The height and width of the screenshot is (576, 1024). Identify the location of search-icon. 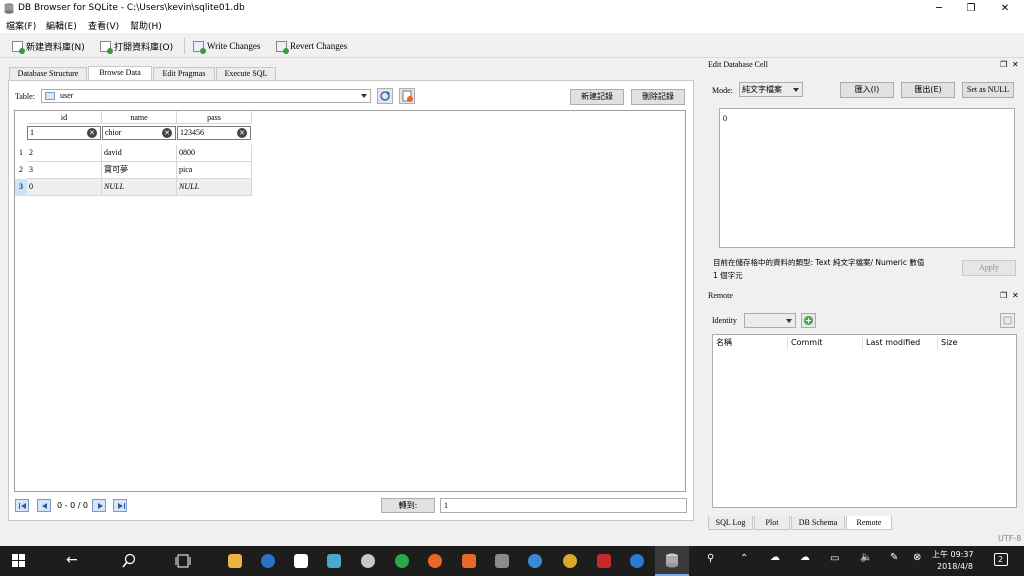
(129, 561).